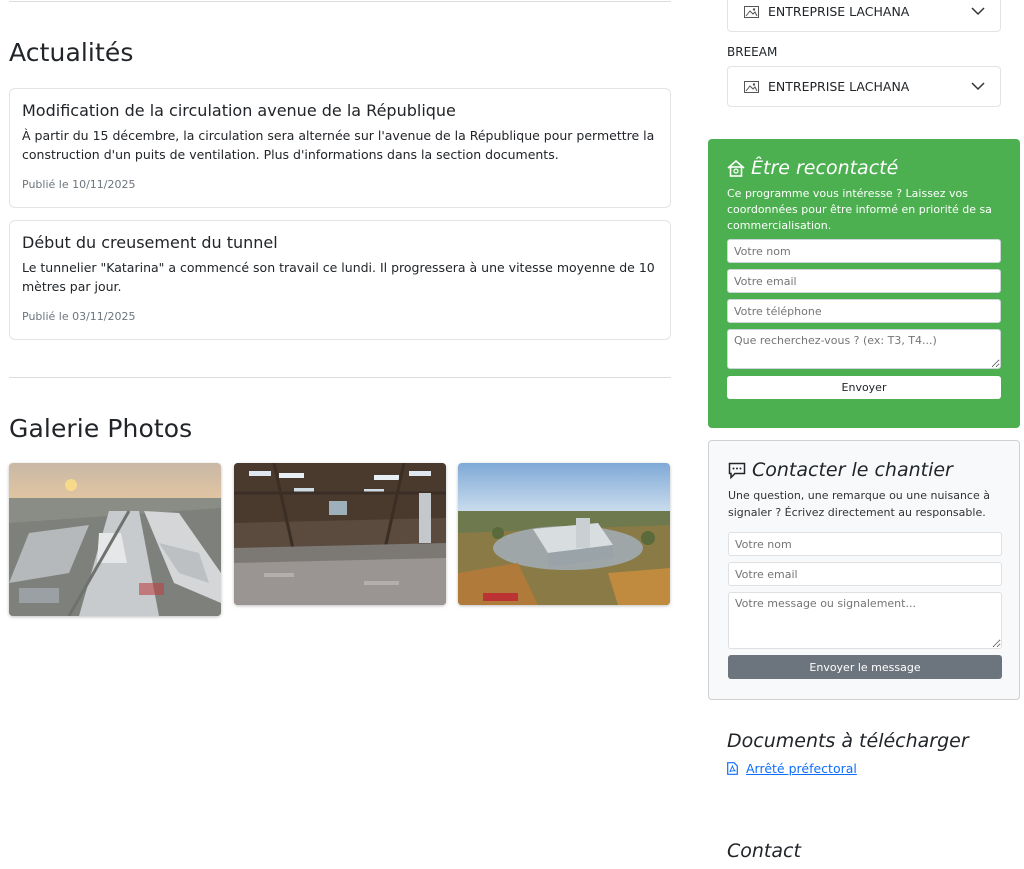 The image size is (1024, 869). Describe the element at coordinates (865, 544) in the screenshot. I see `chantier-name-input` at that location.